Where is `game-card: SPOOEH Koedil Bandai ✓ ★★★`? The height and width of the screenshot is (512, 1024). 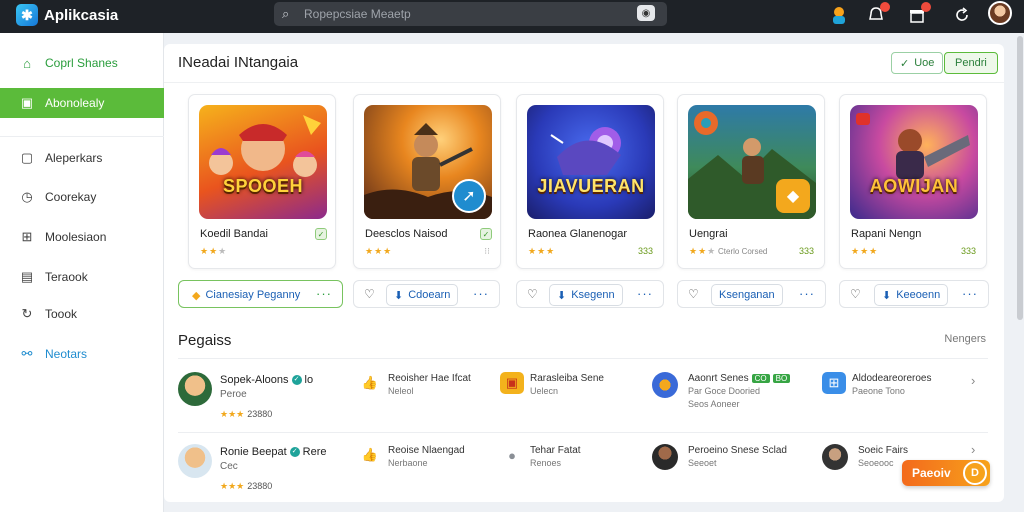
game-card: SPOOEH Koedil Bandai ✓ ★★★ is located at coordinates (262, 181).